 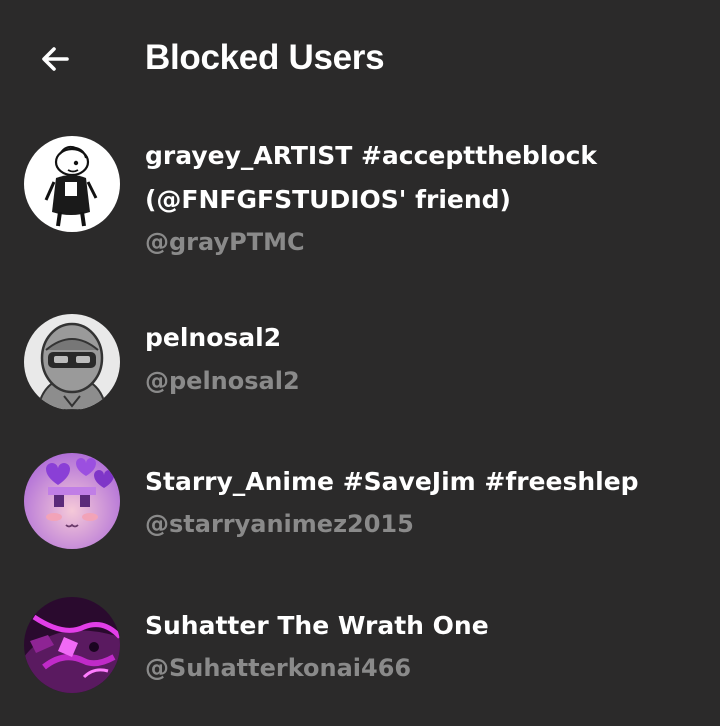 I want to click on blocked-user-row: pelnosal2 @pelnosal2, so click(x=360, y=362).